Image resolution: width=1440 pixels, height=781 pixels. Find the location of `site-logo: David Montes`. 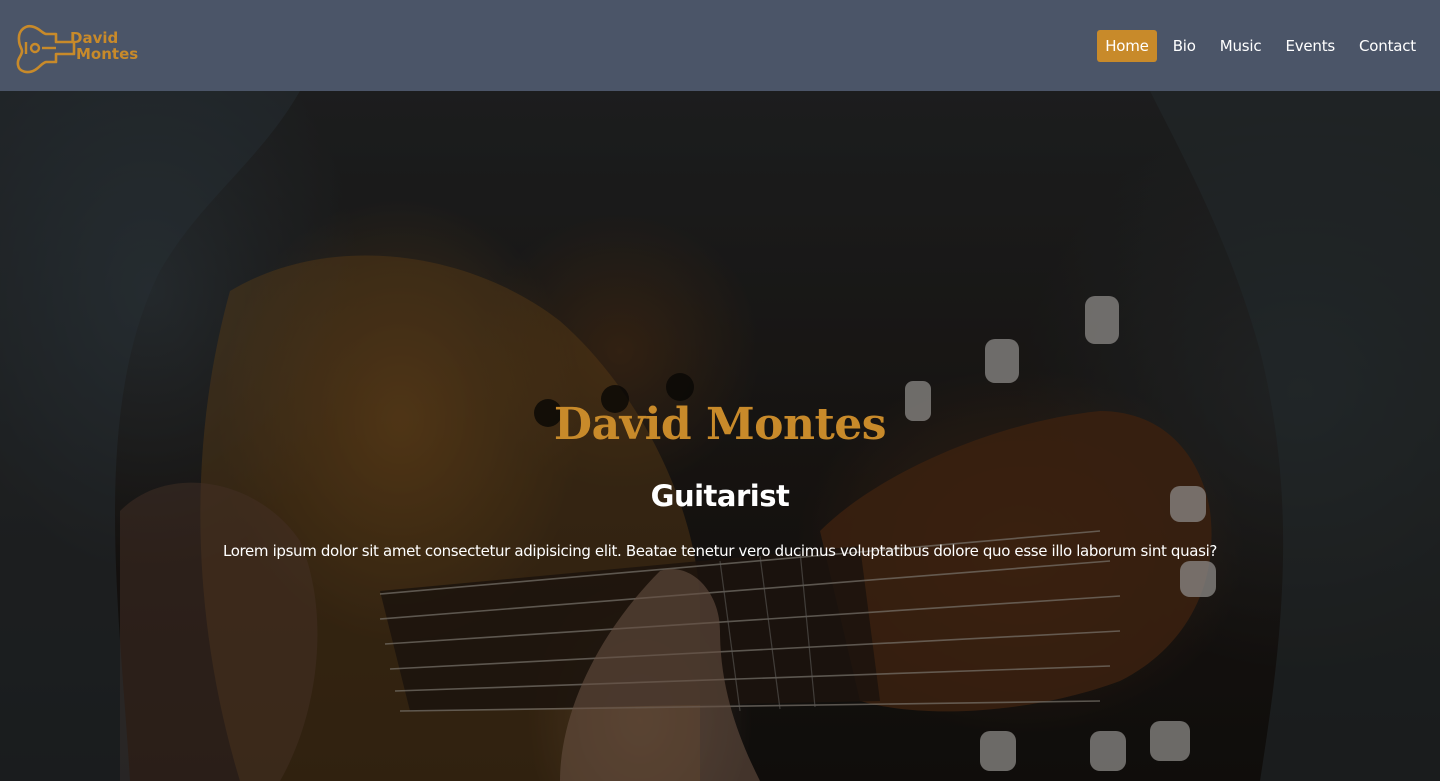

site-logo: David Montes is located at coordinates (77, 46).